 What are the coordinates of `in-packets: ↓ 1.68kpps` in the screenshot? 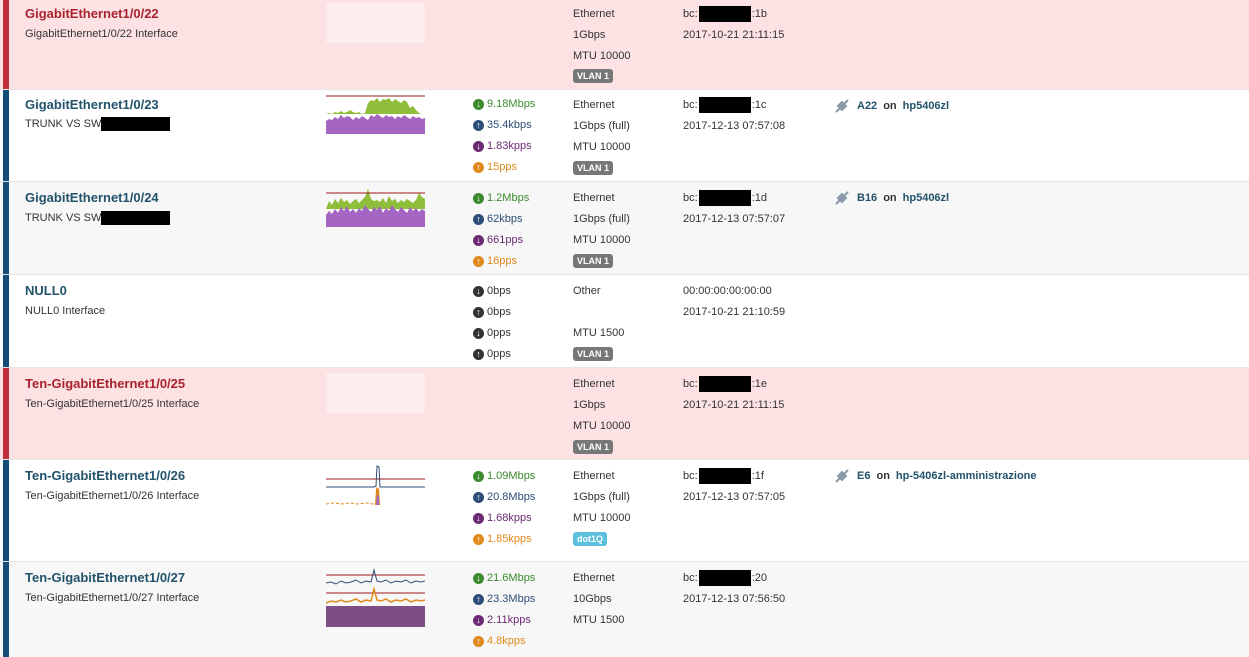 It's located at (502, 518).